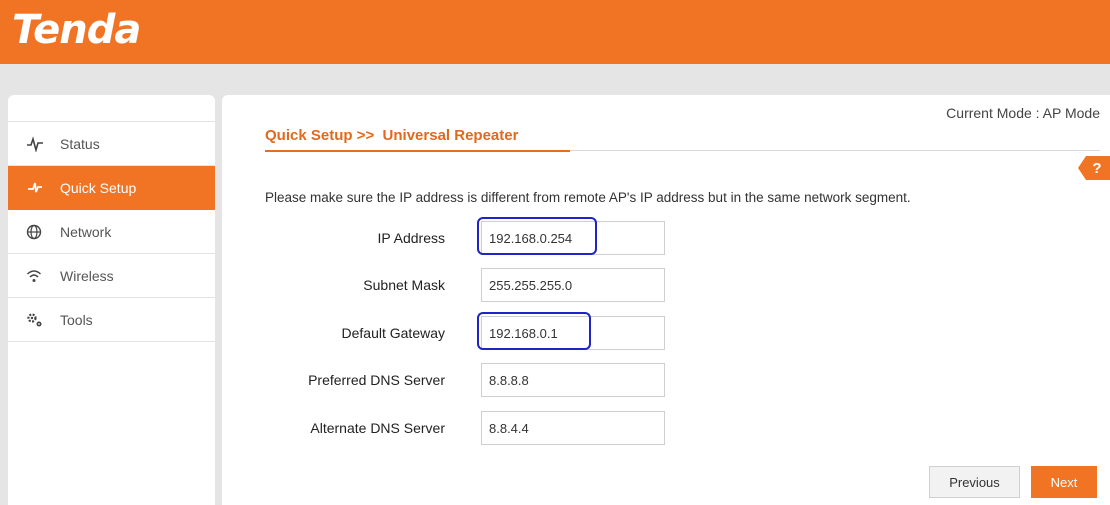 This screenshot has width=1110, height=505. I want to click on field-label: Preferred DNS Server, so click(376, 380).